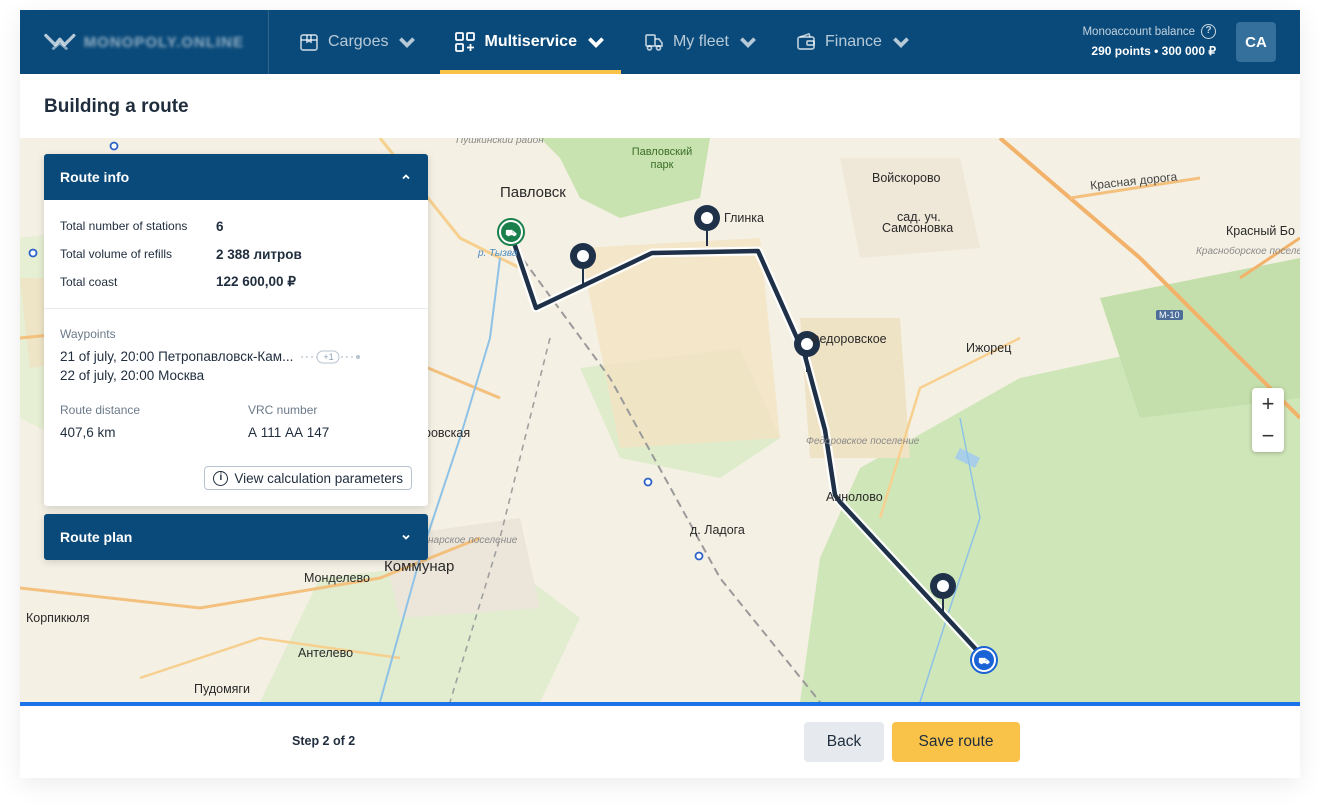  What do you see at coordinates (116, 254) in the screenshot?
I see `volume-label: Total volume of refills` at bounding box center [116, 254].